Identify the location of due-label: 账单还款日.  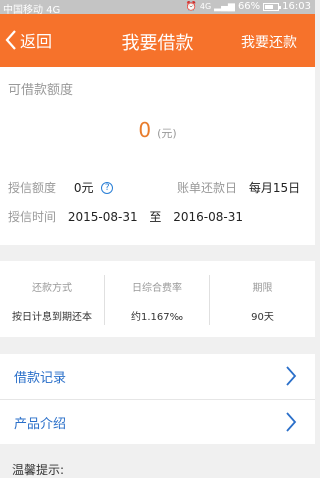
(207, 188).